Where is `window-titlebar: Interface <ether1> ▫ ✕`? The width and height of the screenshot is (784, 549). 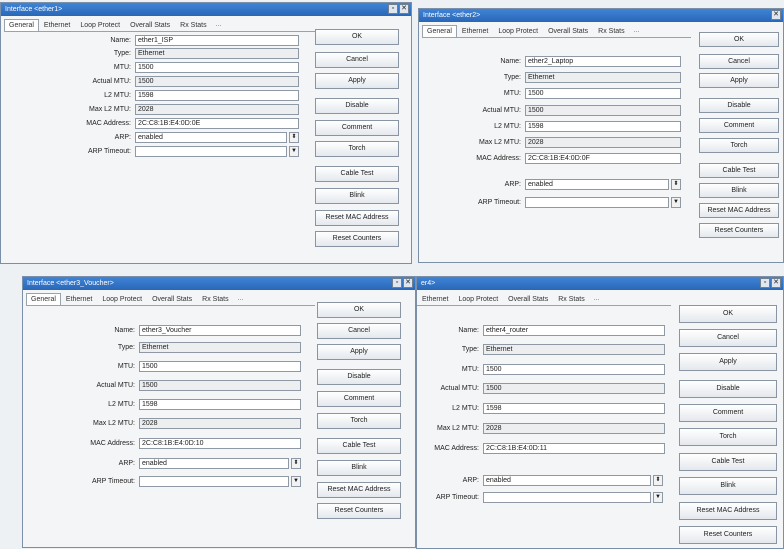 window-titlebar: Interface <ether1> ▫ ✕ is located at coordinates (206, 9).